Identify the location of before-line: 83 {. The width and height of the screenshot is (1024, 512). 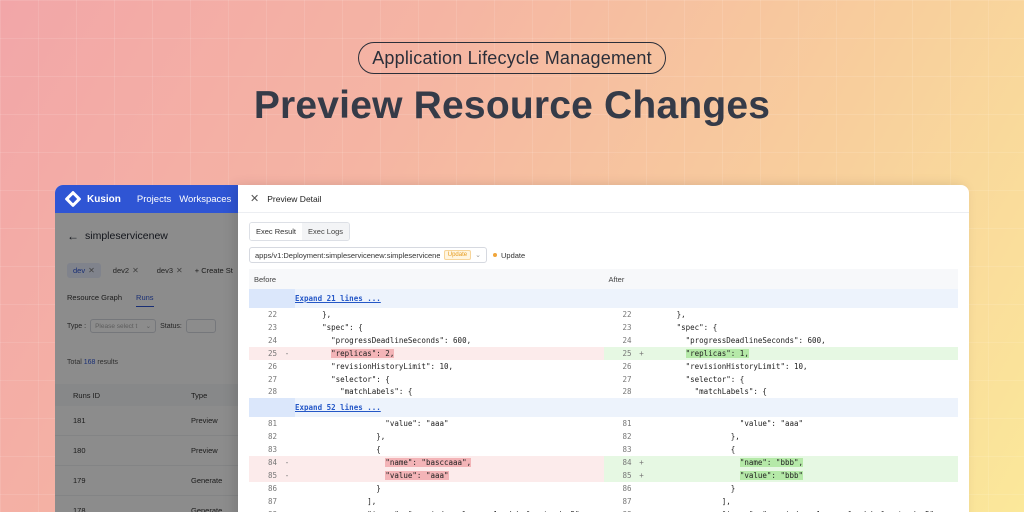
(426, 449).